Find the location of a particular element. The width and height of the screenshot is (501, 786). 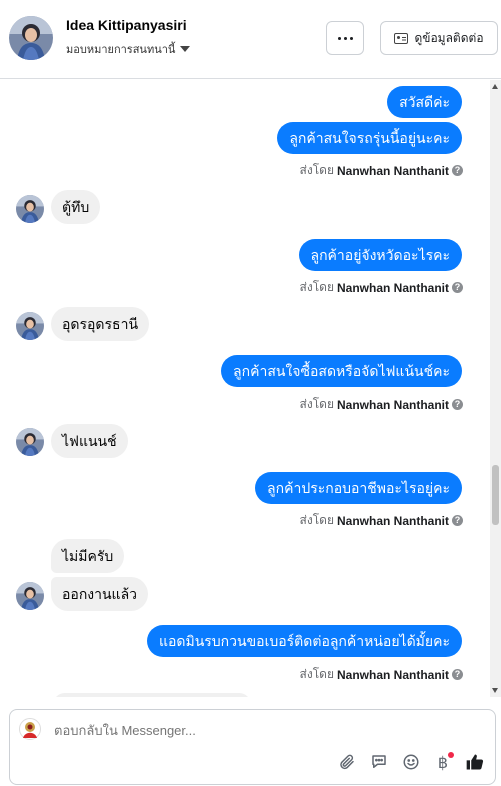

notification-dot is located at coordinates (451, 755).